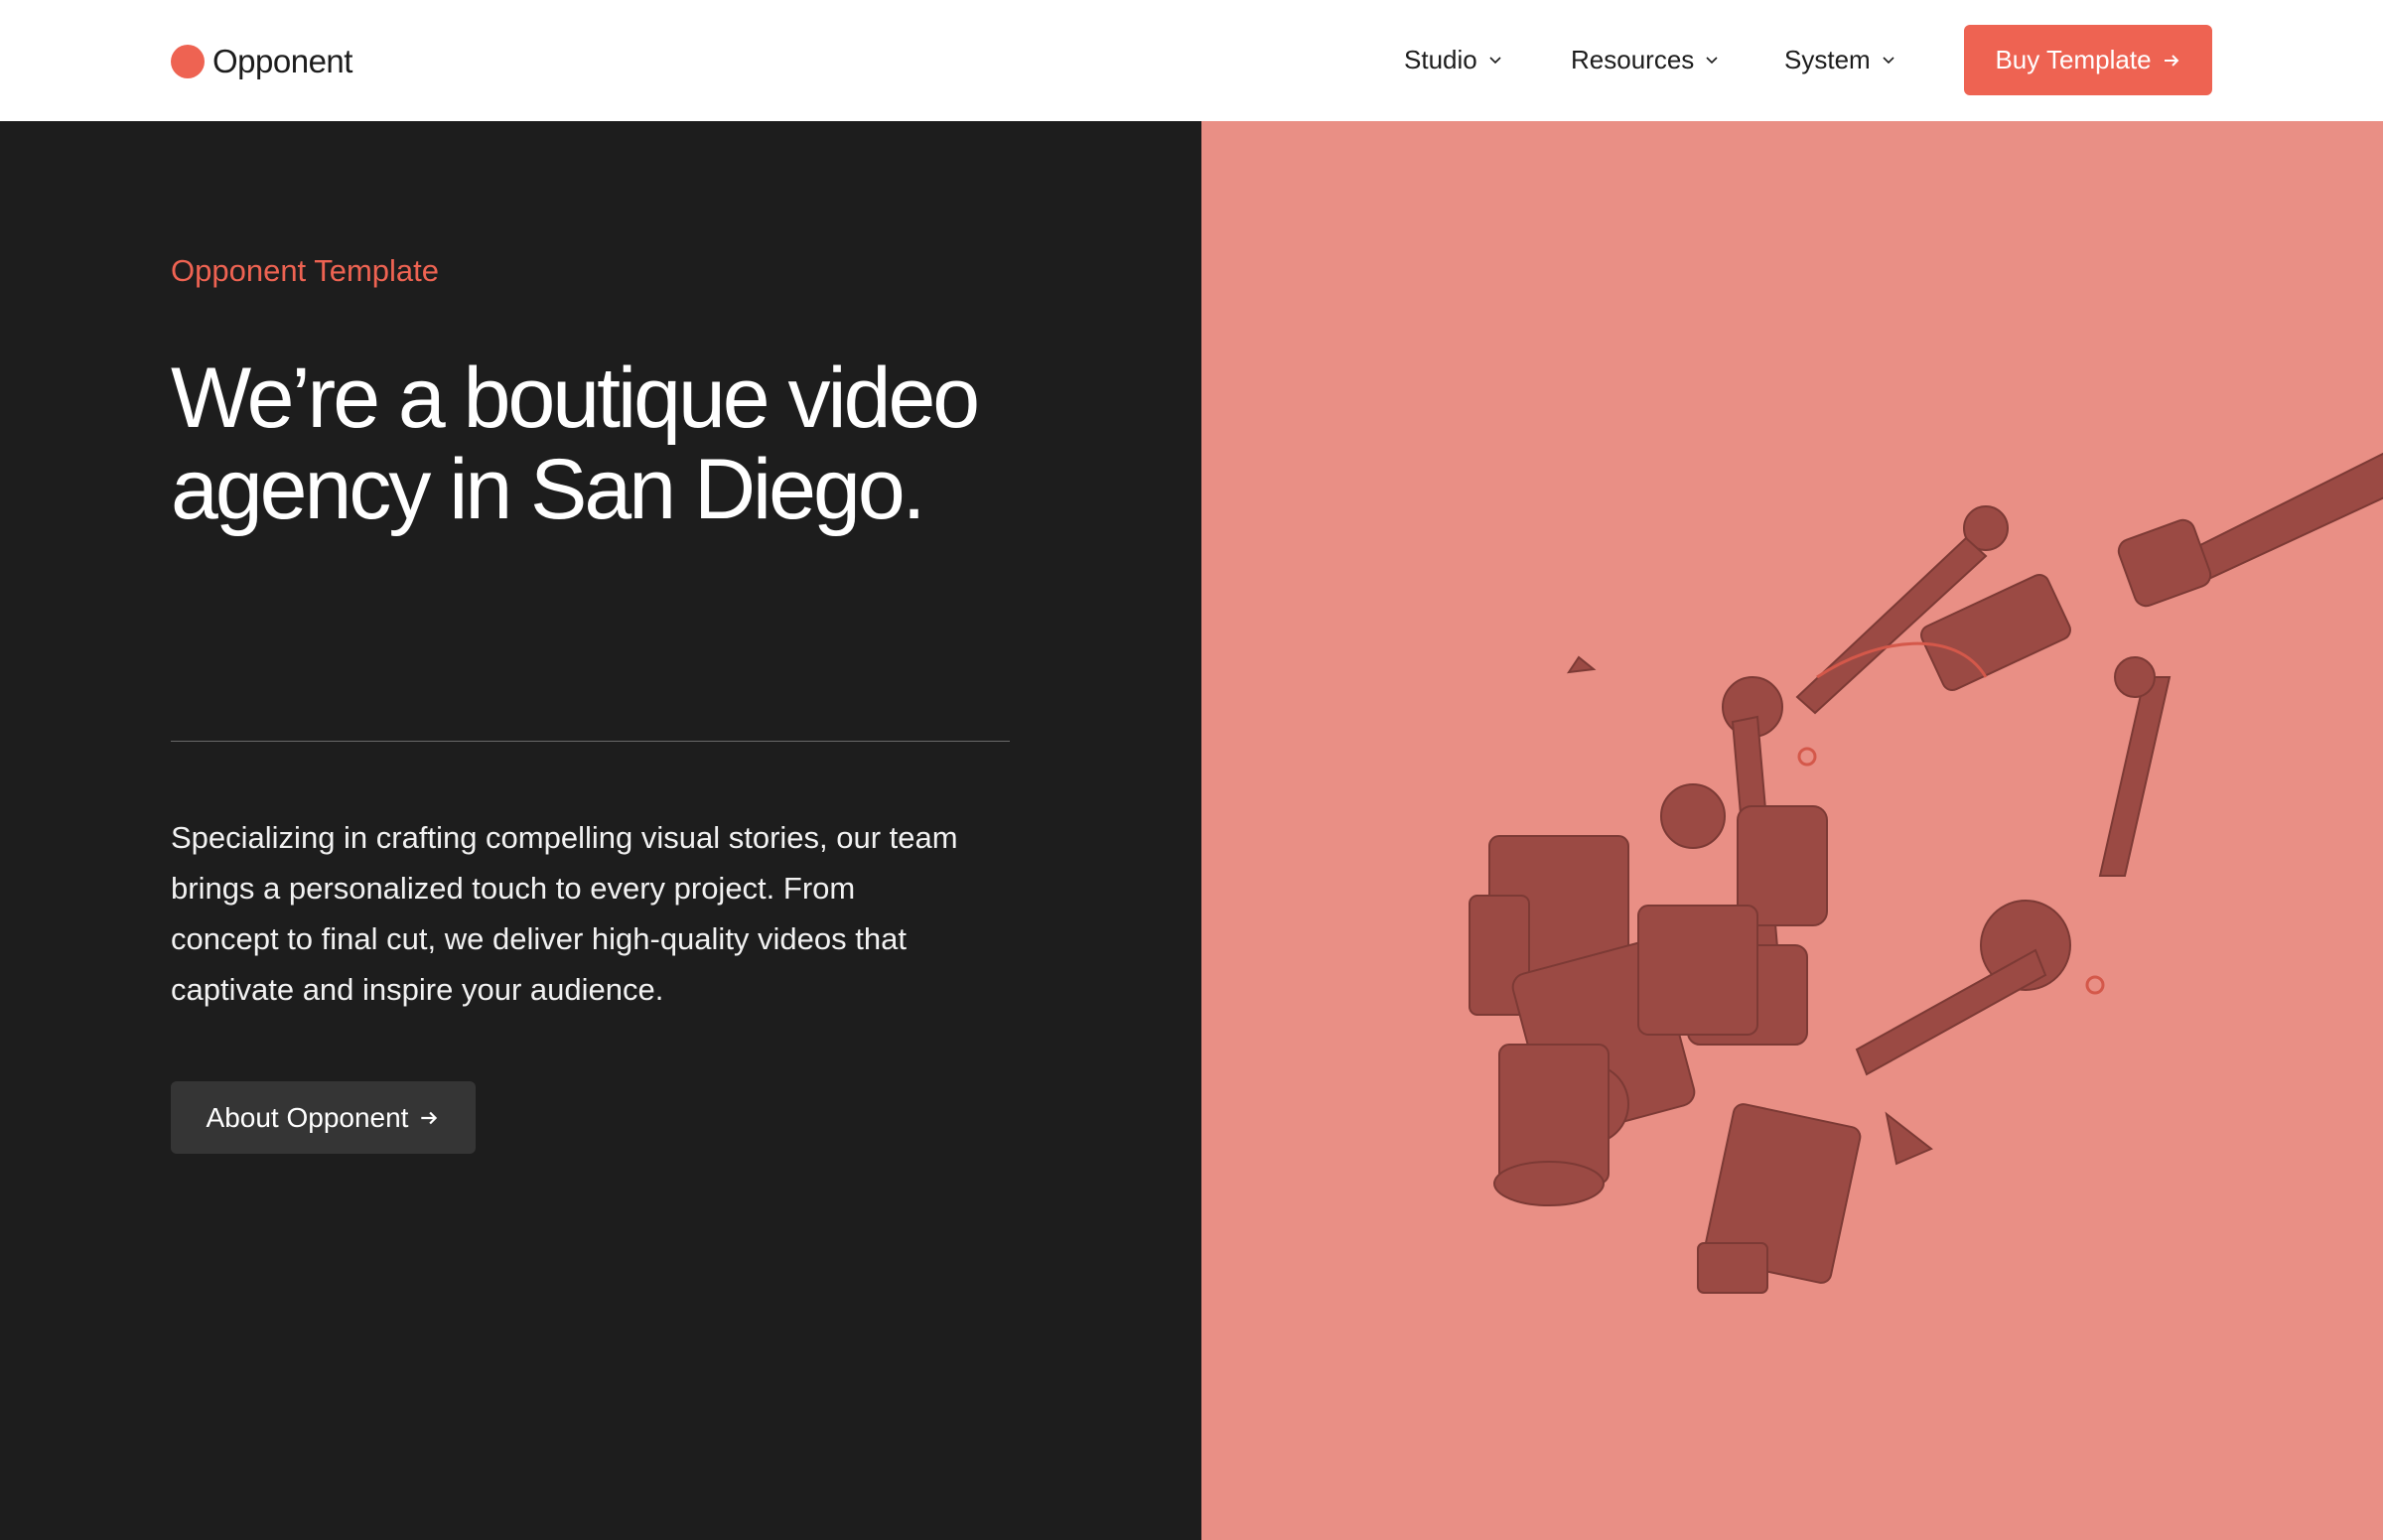 This screenshot has width=2383, height=1540. What do you see at coordinates (1633, 59) in the screenshot?
I see `nav-item-label: Resources` at bounding box center [1633, 59].